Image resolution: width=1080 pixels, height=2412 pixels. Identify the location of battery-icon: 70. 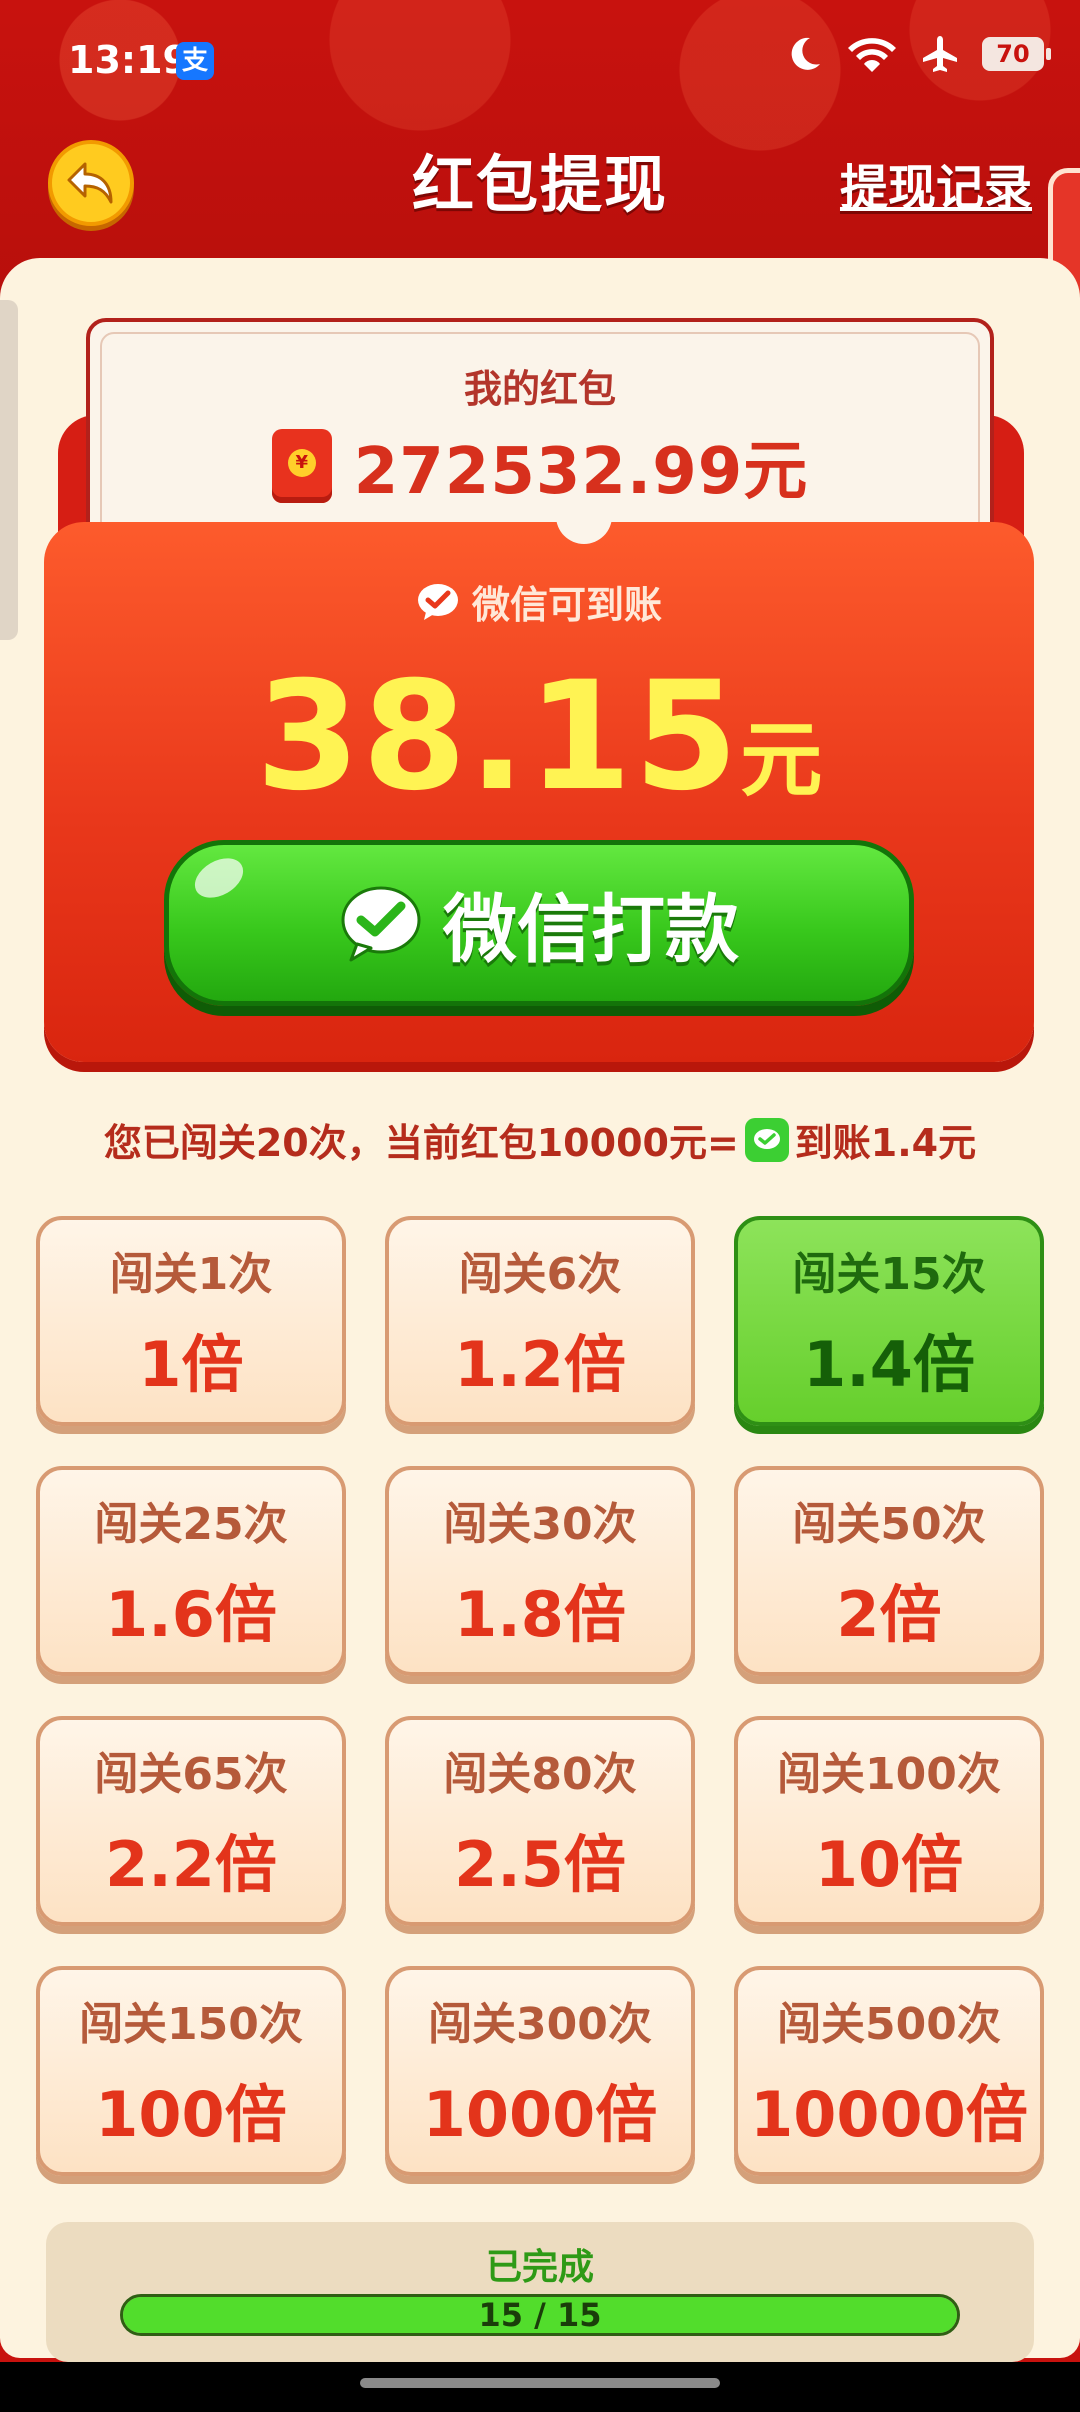
(1016, 54).